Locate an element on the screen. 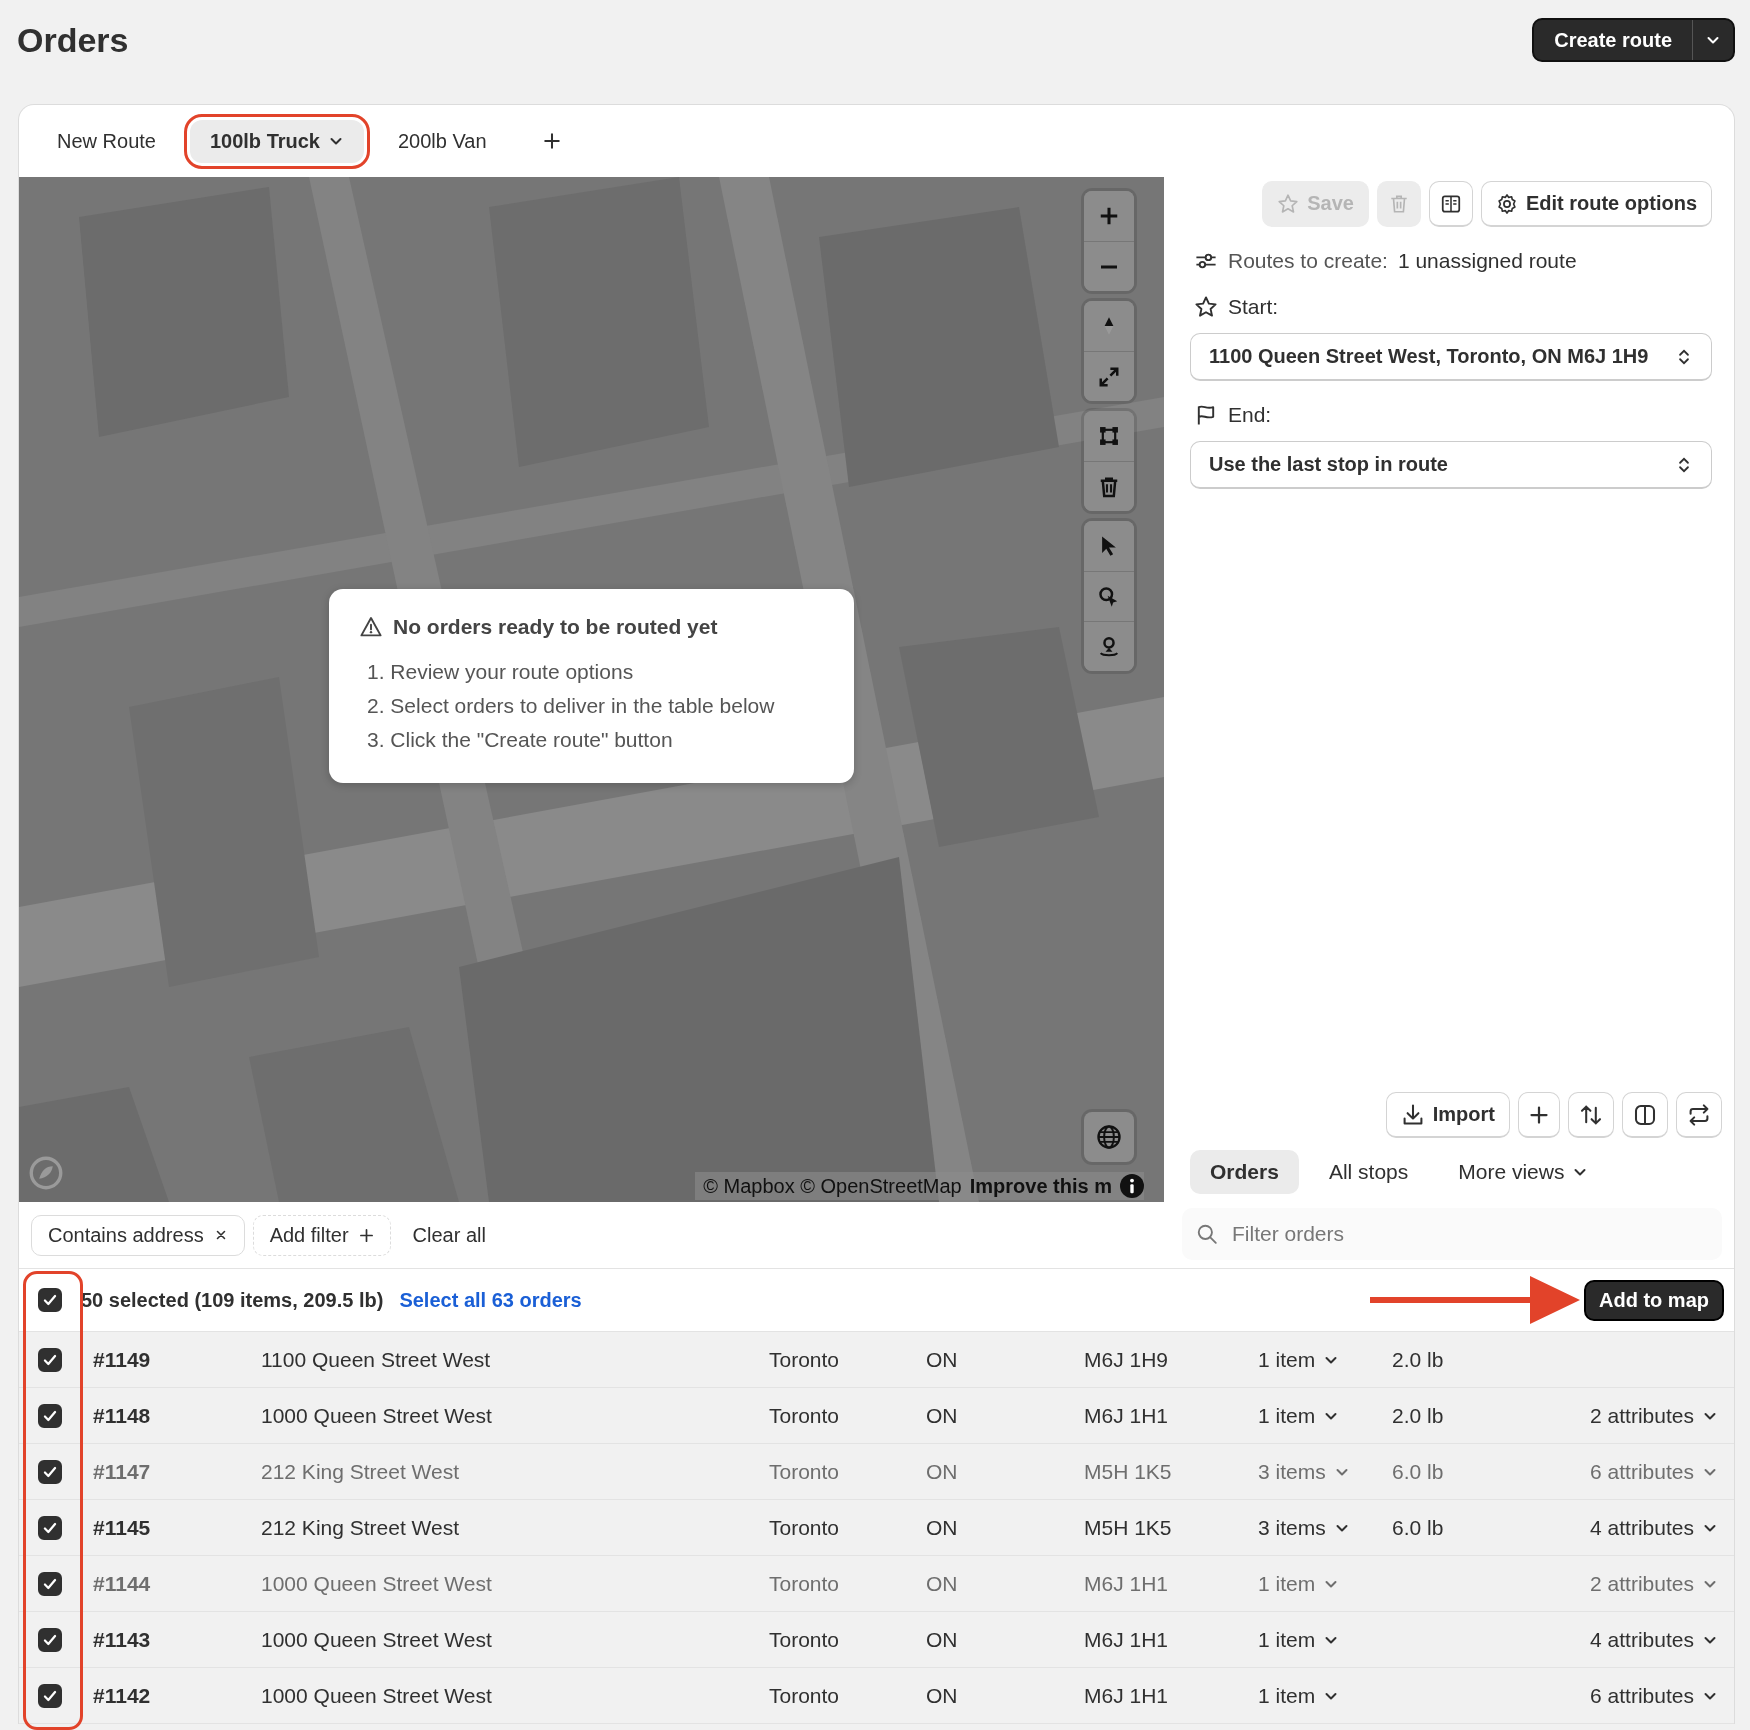 The image size is (1750, 1730). edit-route-options-button: Edit route options is located at coordinates (1596, 204).